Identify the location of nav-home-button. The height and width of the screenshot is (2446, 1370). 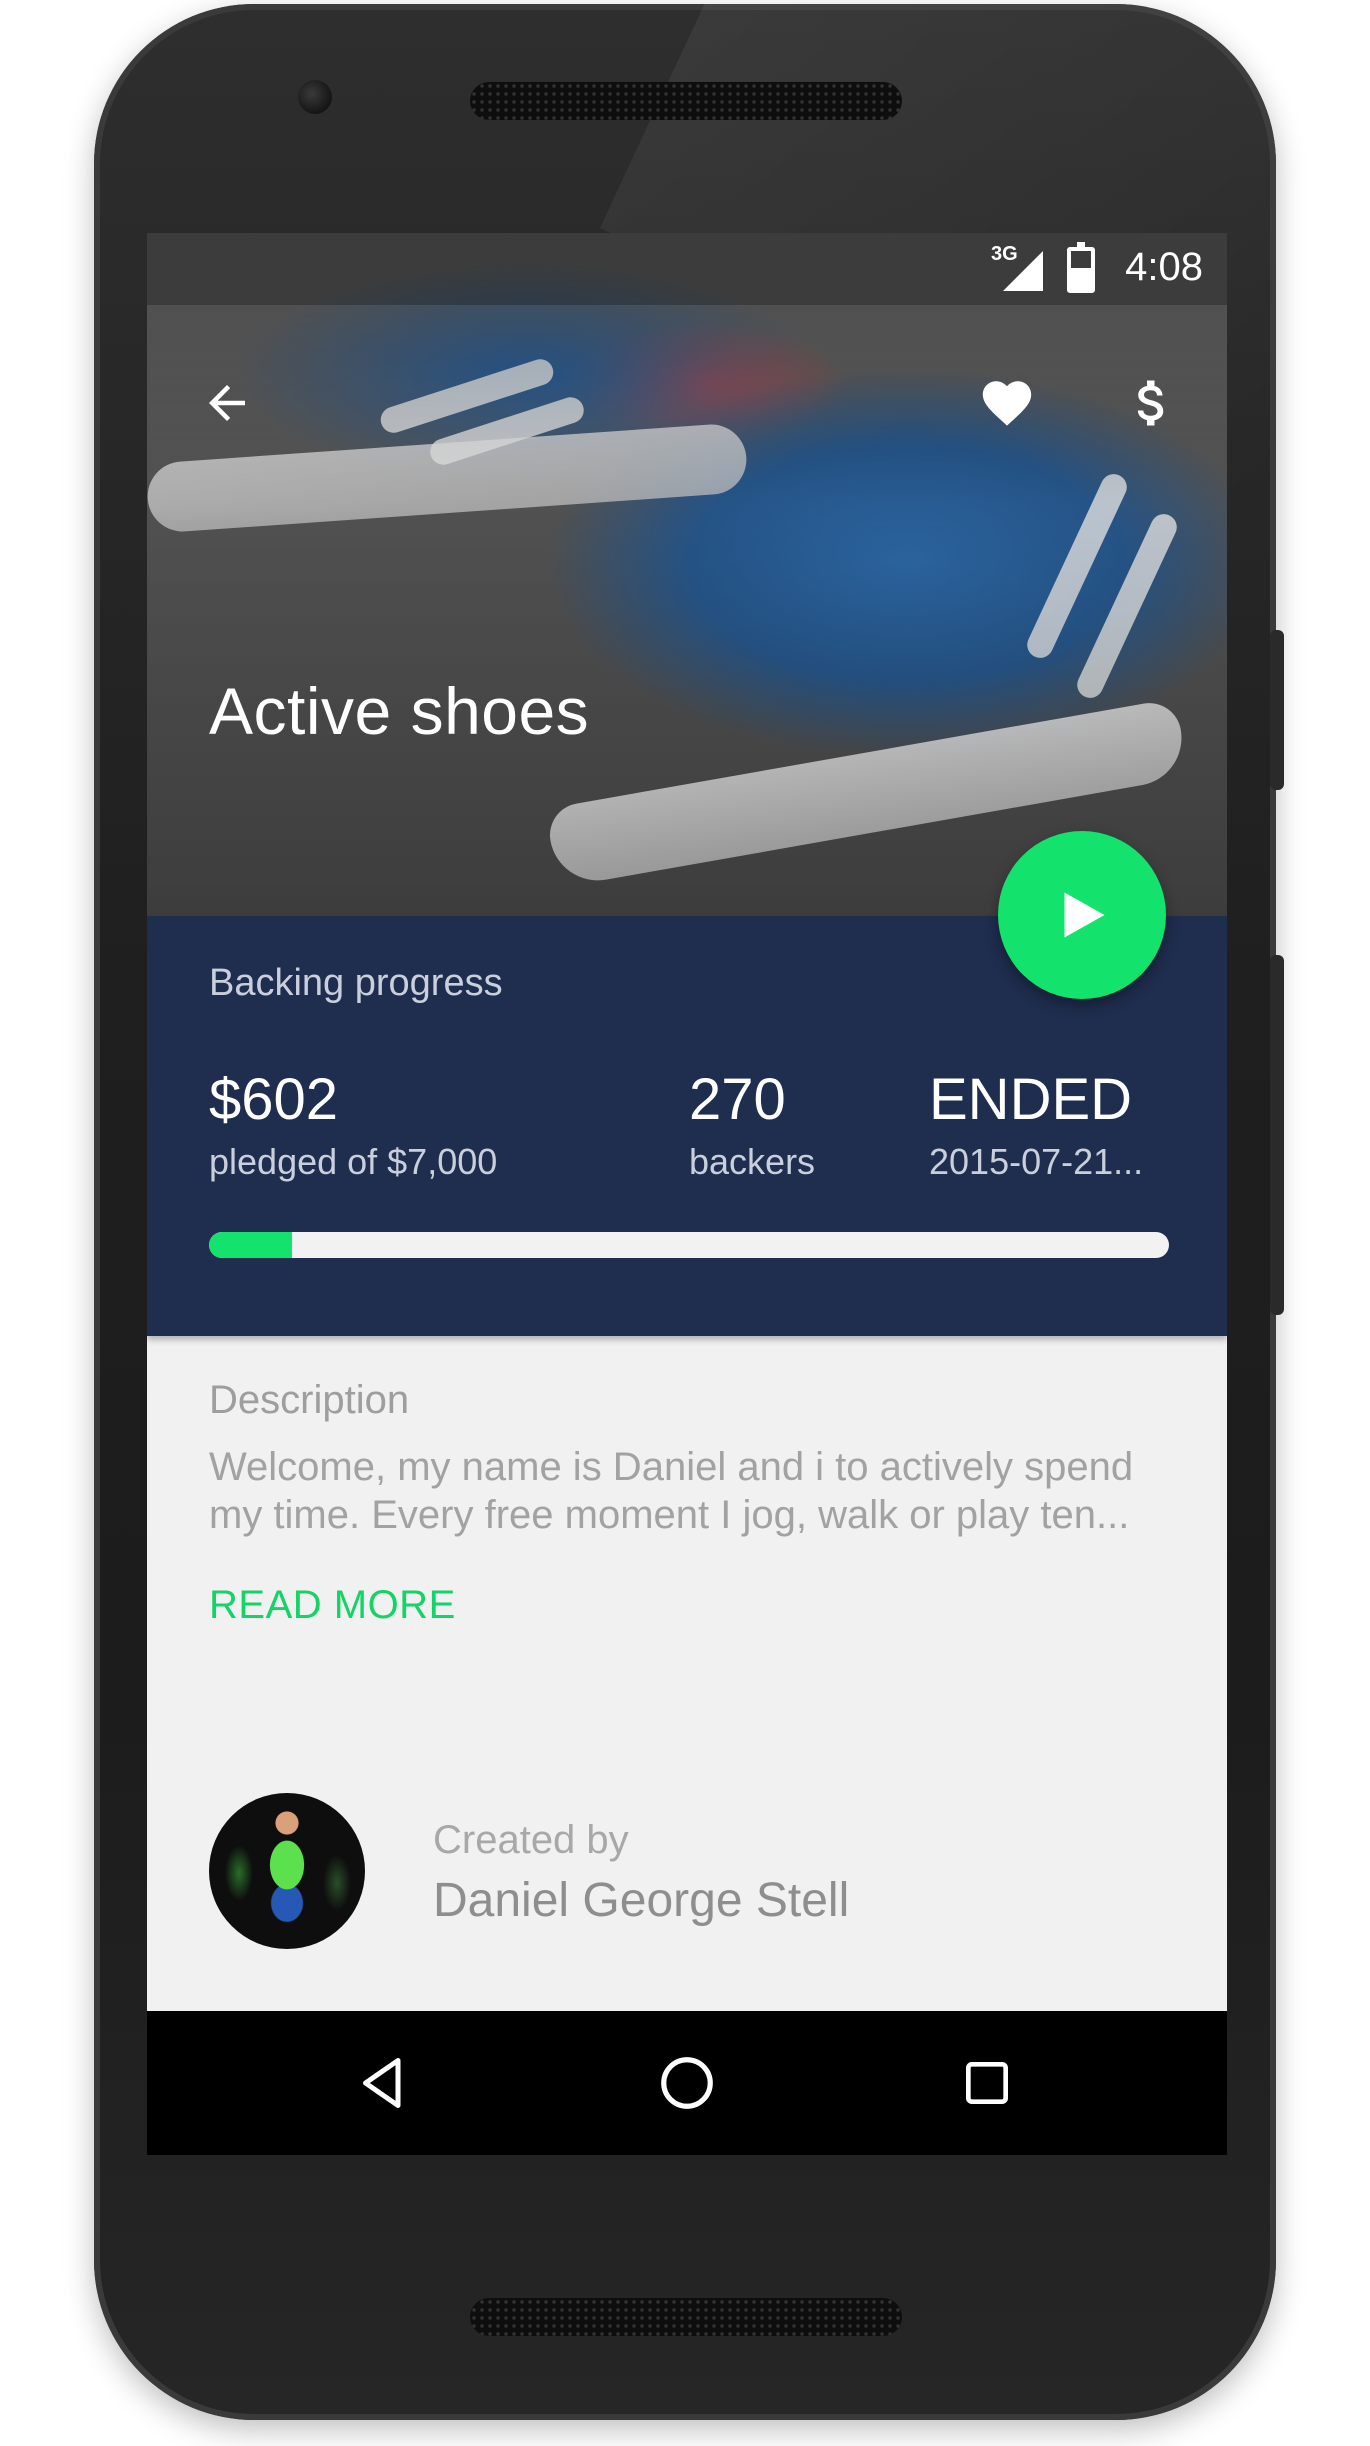
(687, 2083).